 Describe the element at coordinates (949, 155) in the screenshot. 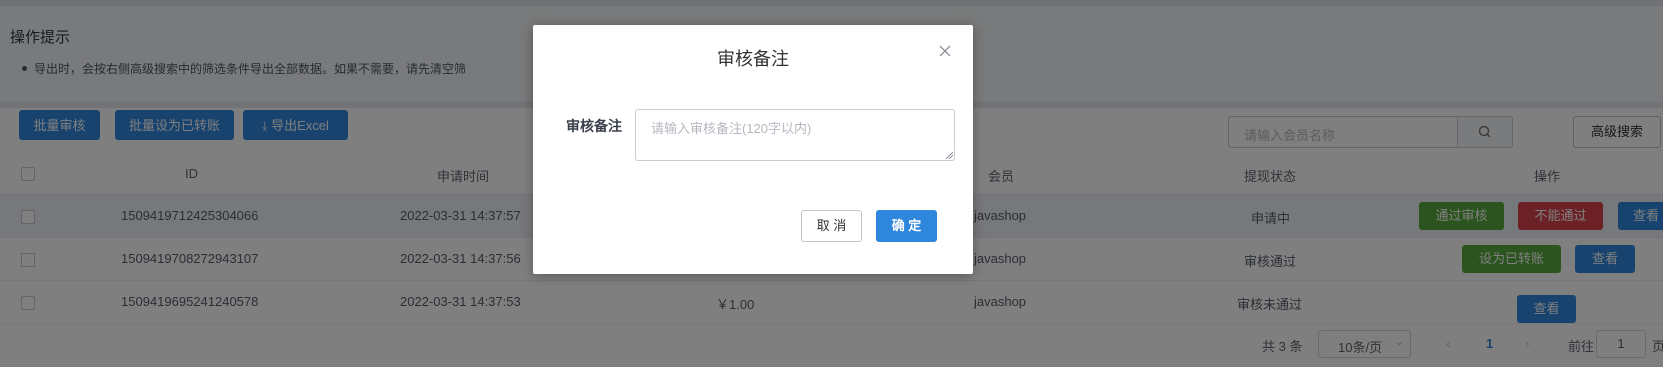

I see `resize-grip-icon` at that location.